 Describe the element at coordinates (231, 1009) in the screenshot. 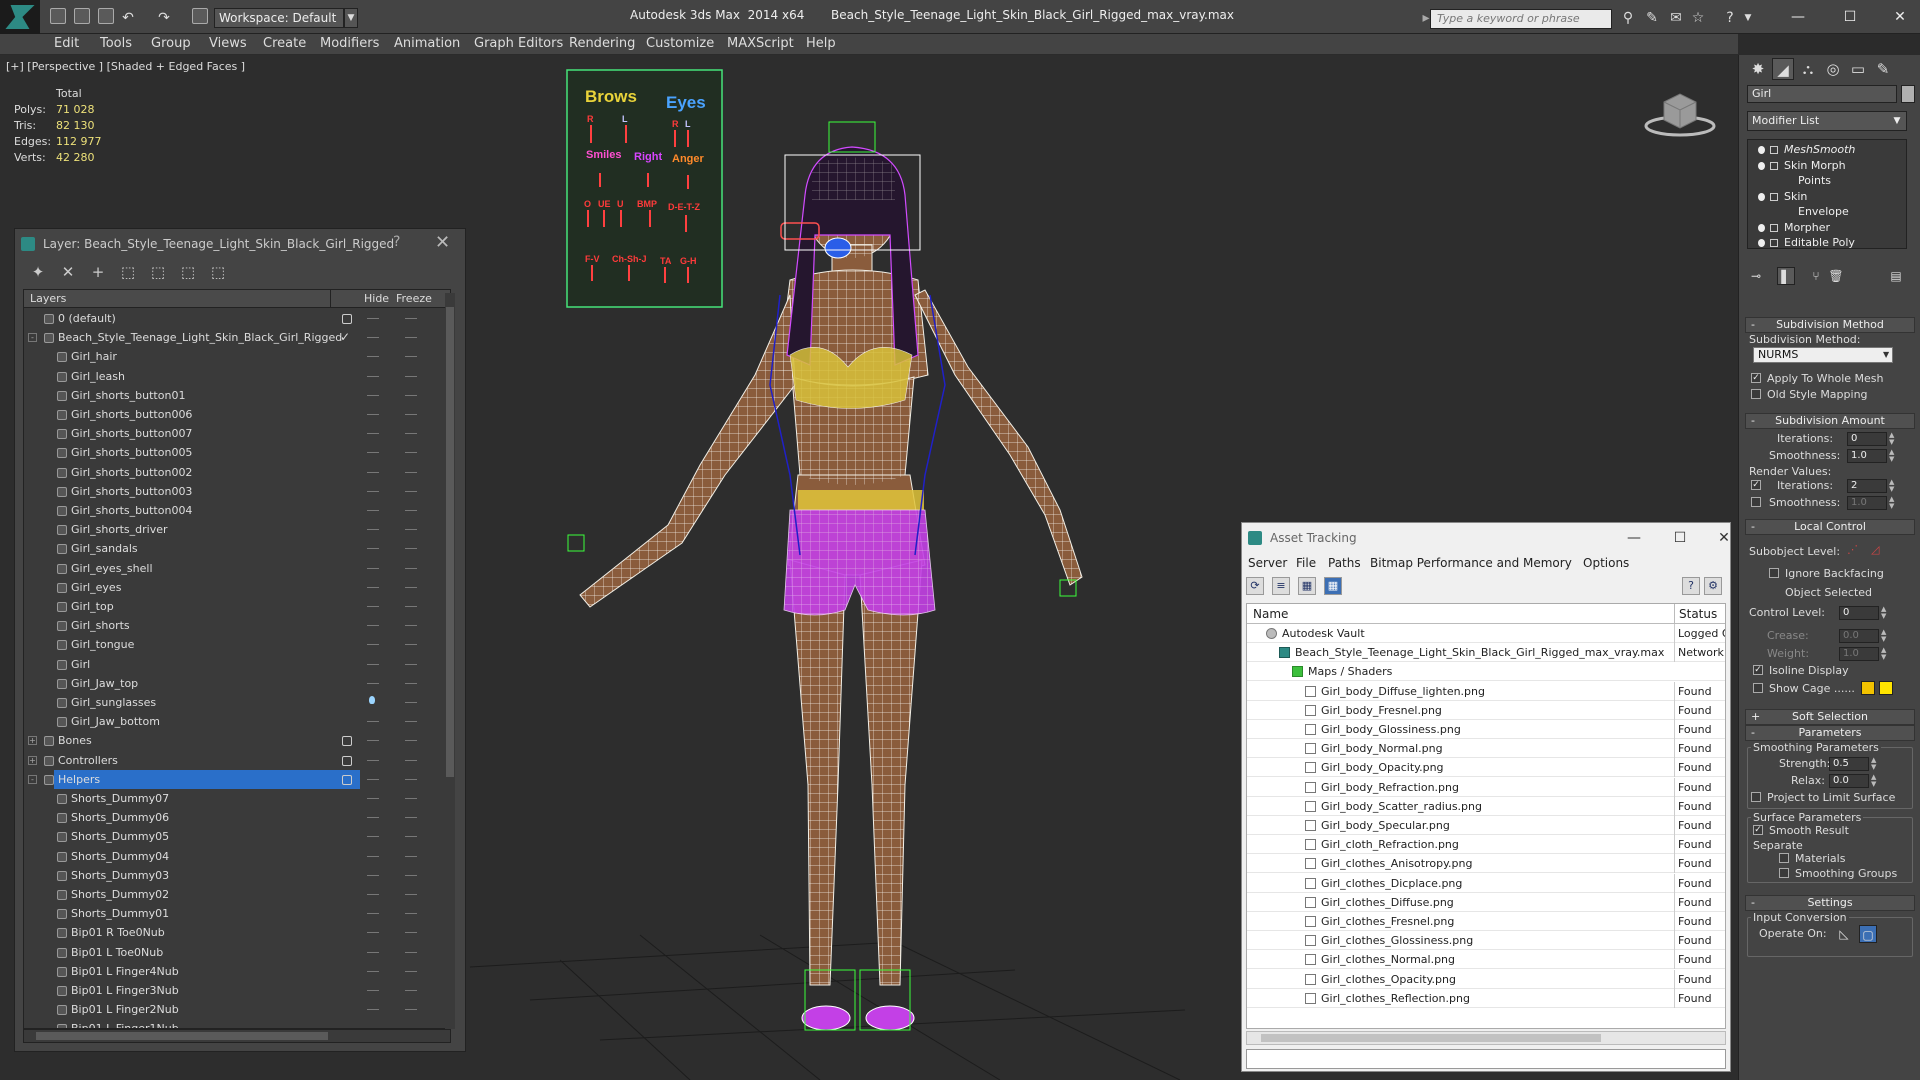

I see `layer-object-row: Bip01 L Finger2Nub` at that location.